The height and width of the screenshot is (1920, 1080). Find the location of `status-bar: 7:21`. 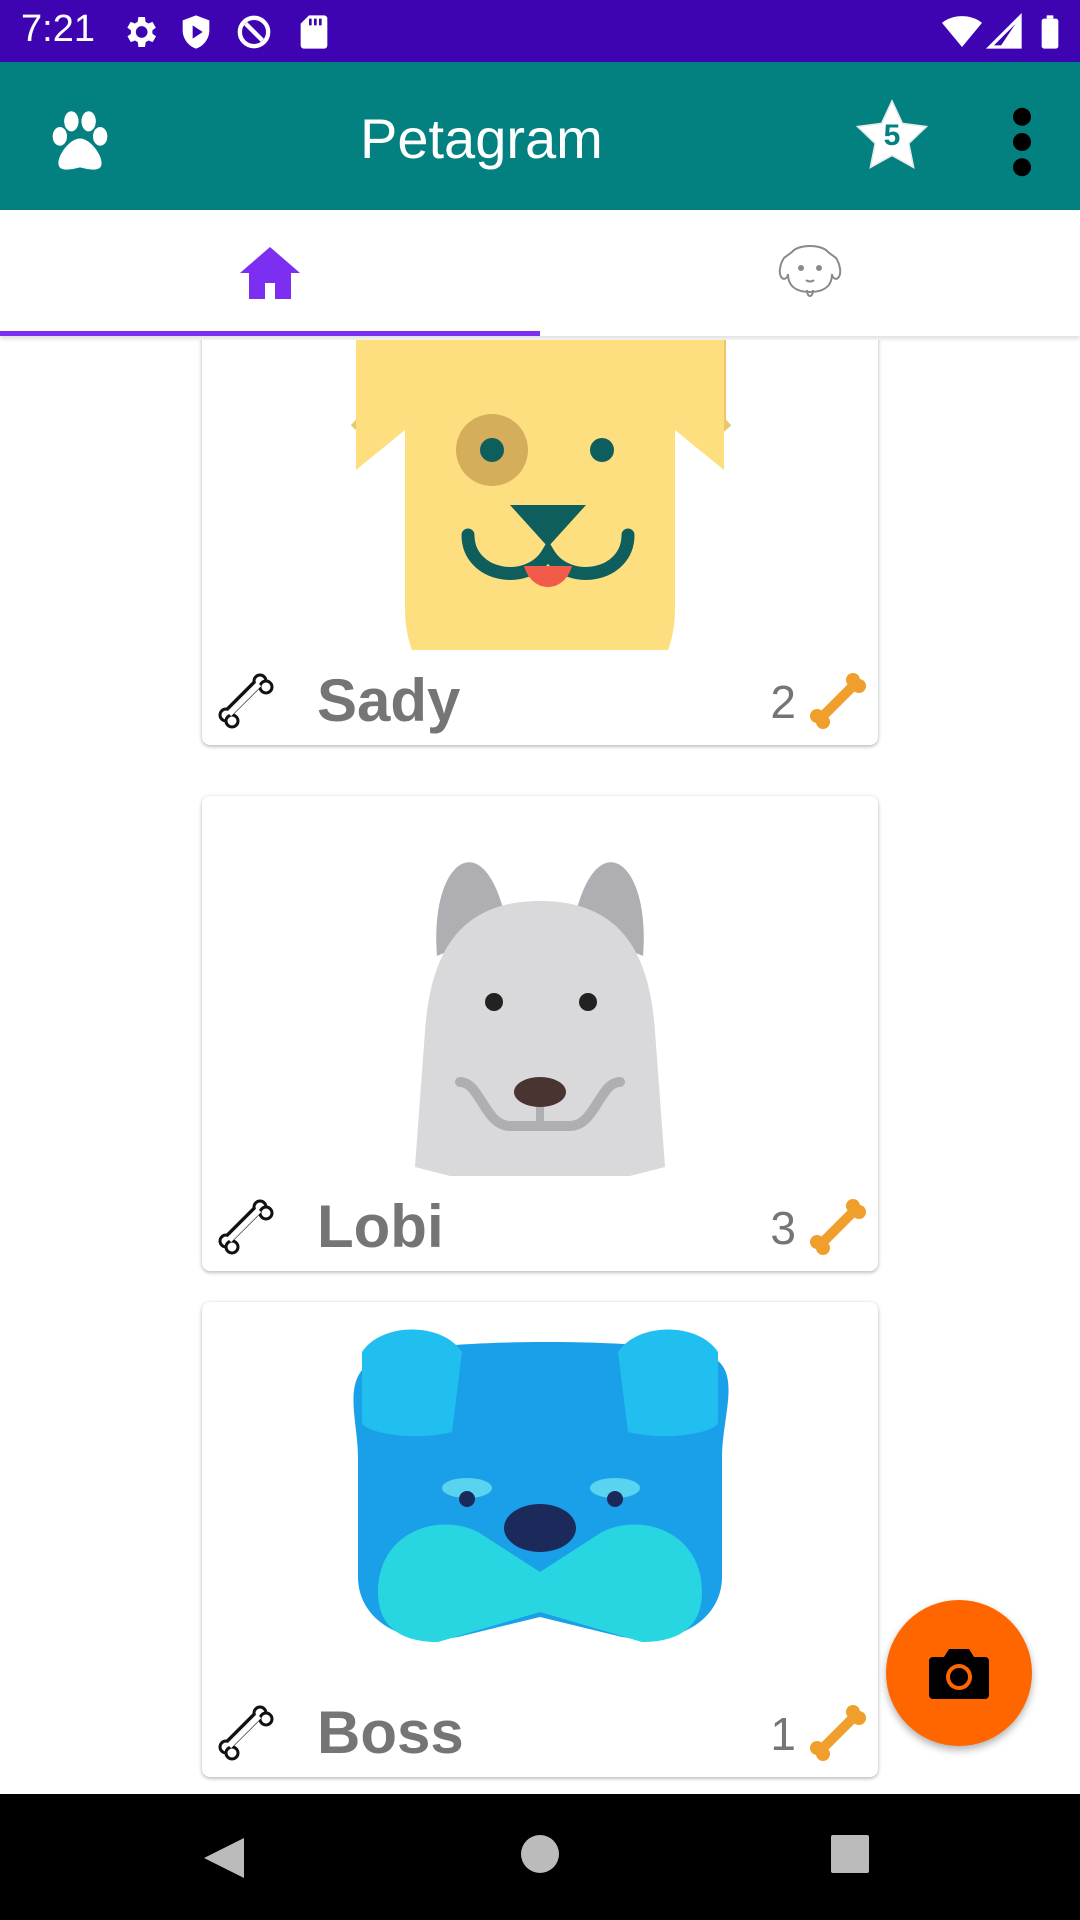

status-bar: 7:21 is located at coordinates (540, 31).